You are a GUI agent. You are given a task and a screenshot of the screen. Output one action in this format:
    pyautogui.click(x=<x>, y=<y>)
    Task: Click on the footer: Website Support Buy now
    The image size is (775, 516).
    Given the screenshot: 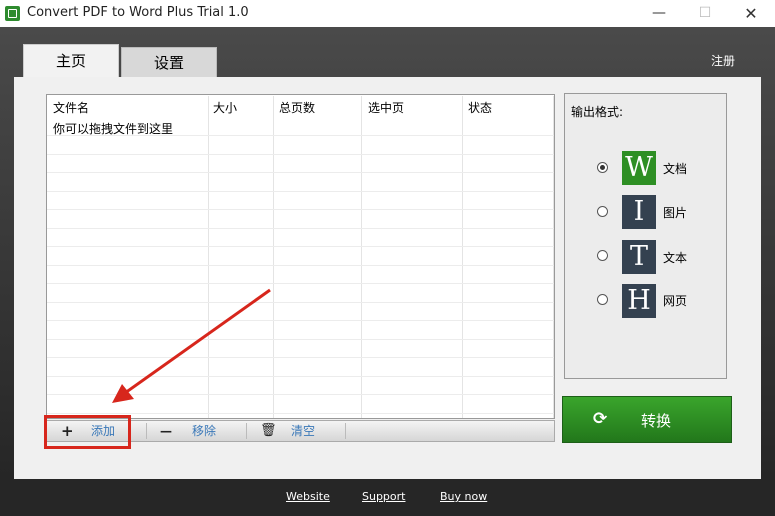 What is the action you would take?
    pyautogui.click(x=387, y=497)
    